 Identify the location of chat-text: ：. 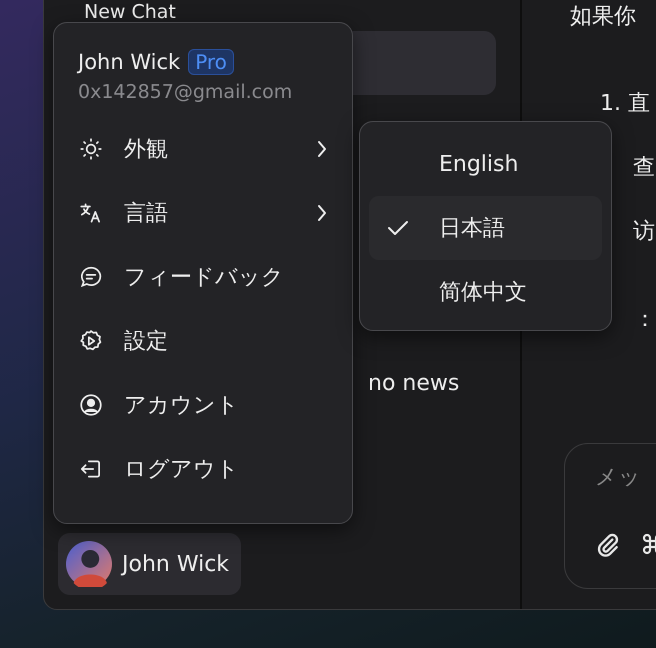
(644, 320).